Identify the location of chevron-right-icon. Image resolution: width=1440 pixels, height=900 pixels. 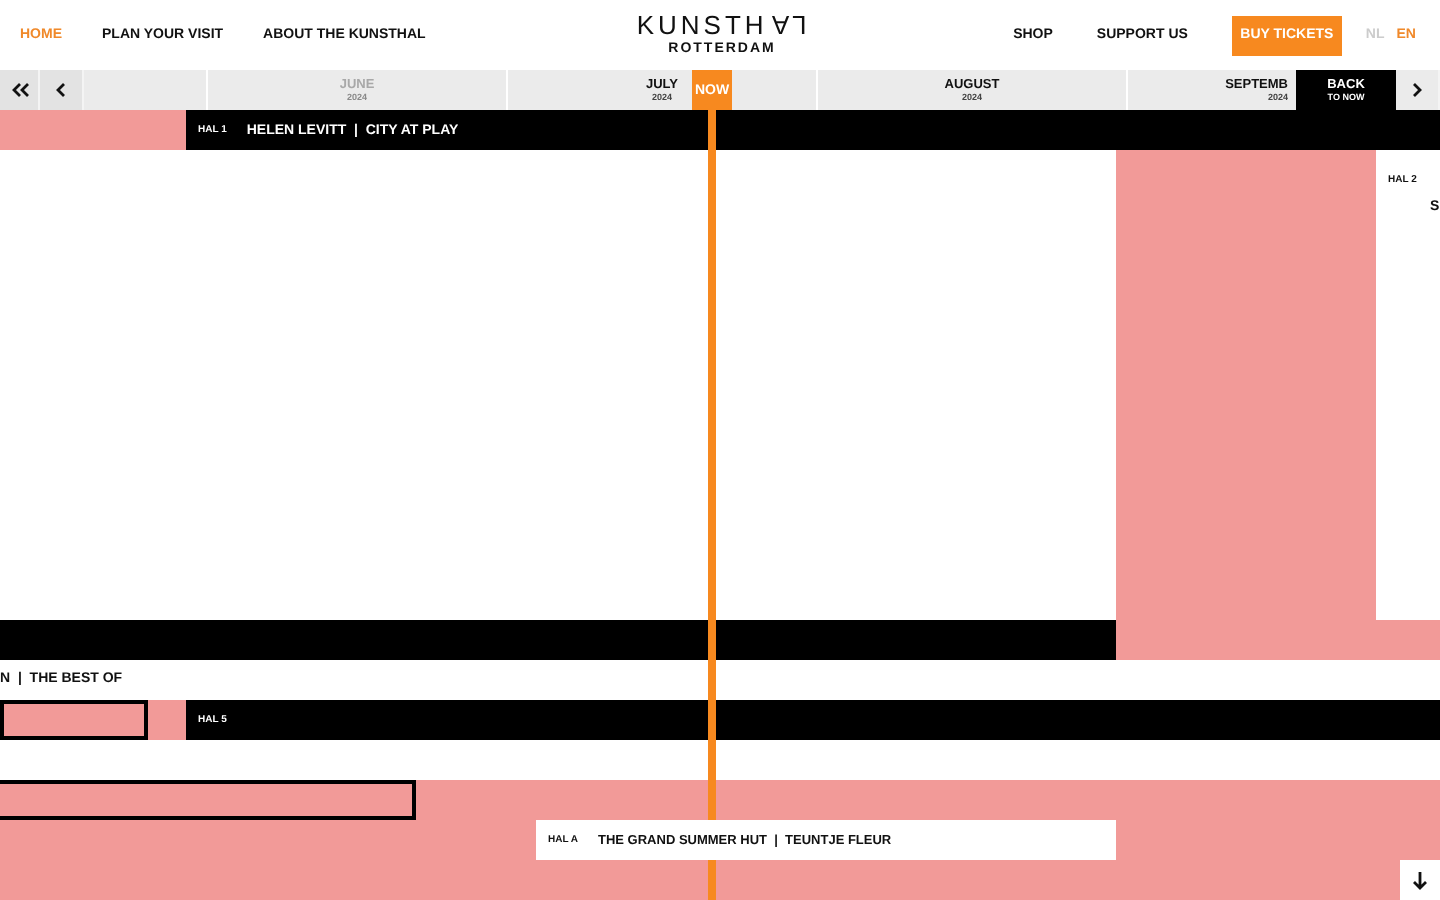
(1417, 90).